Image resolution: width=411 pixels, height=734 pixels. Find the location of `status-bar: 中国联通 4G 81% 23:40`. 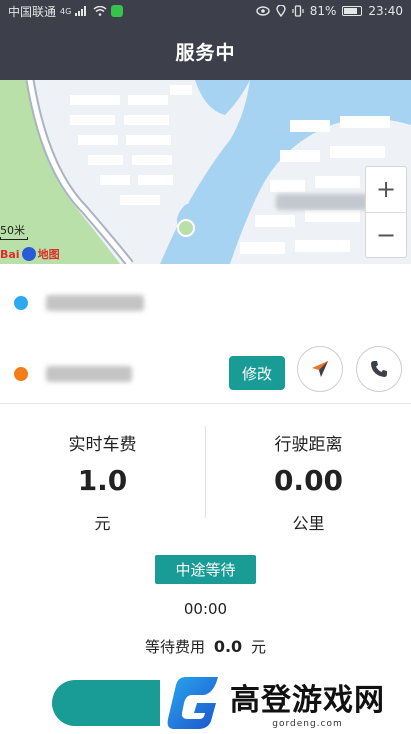

status-bar: 中国联通 4G 81% 23:40 is located at coordinates (205, 11).